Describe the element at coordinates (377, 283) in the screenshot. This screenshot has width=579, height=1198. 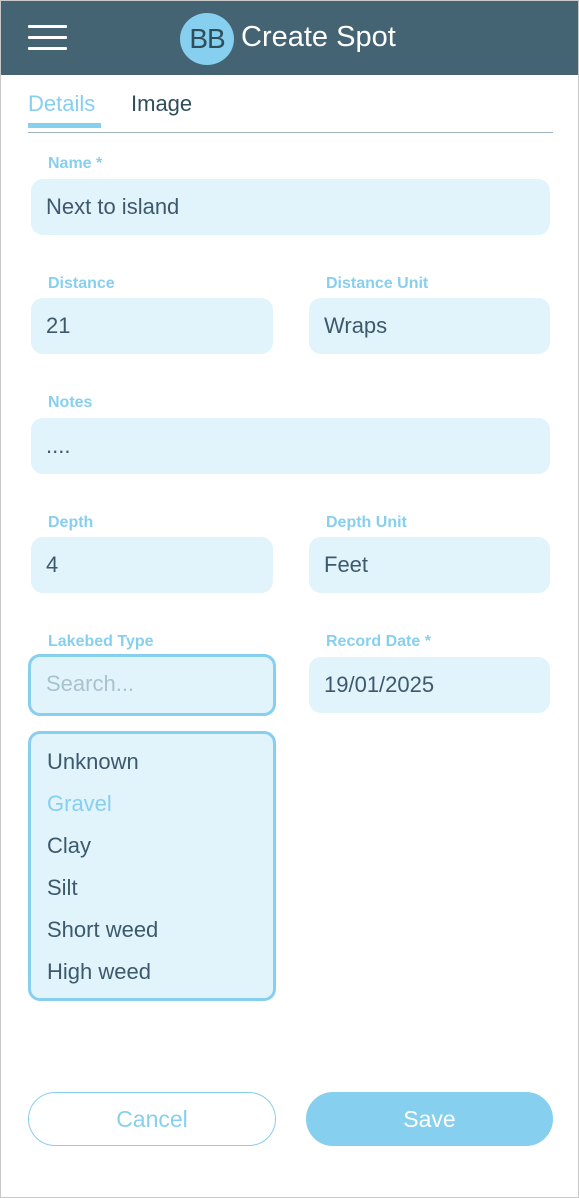
I see `distance-unit-label: Distance Unit` at that location.